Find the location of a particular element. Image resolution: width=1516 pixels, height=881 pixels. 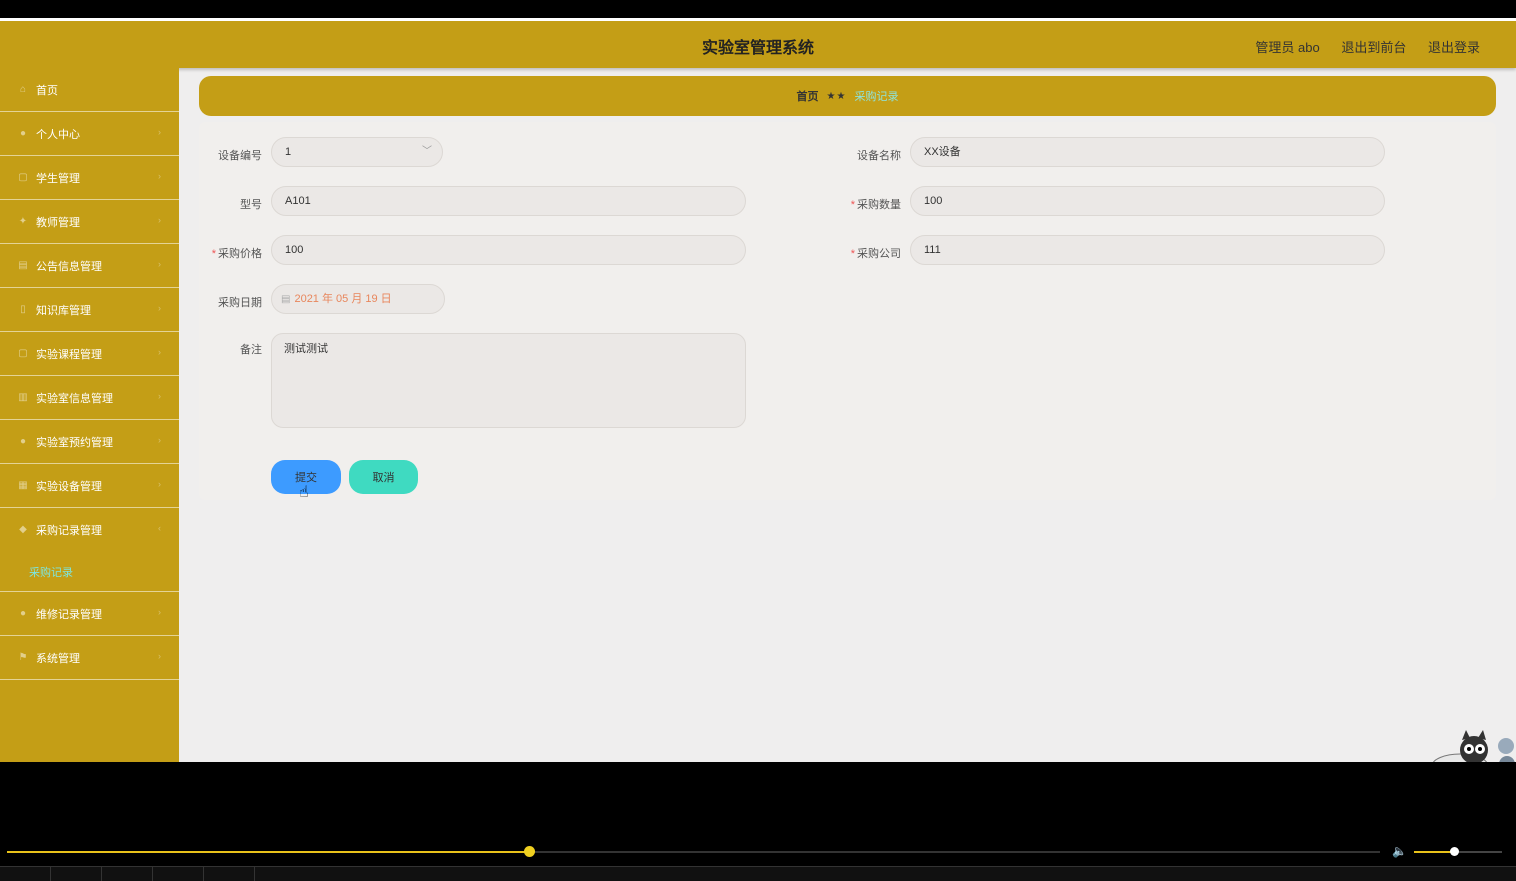

teacher-icon: ✦ is located at coordinates (23, 221).